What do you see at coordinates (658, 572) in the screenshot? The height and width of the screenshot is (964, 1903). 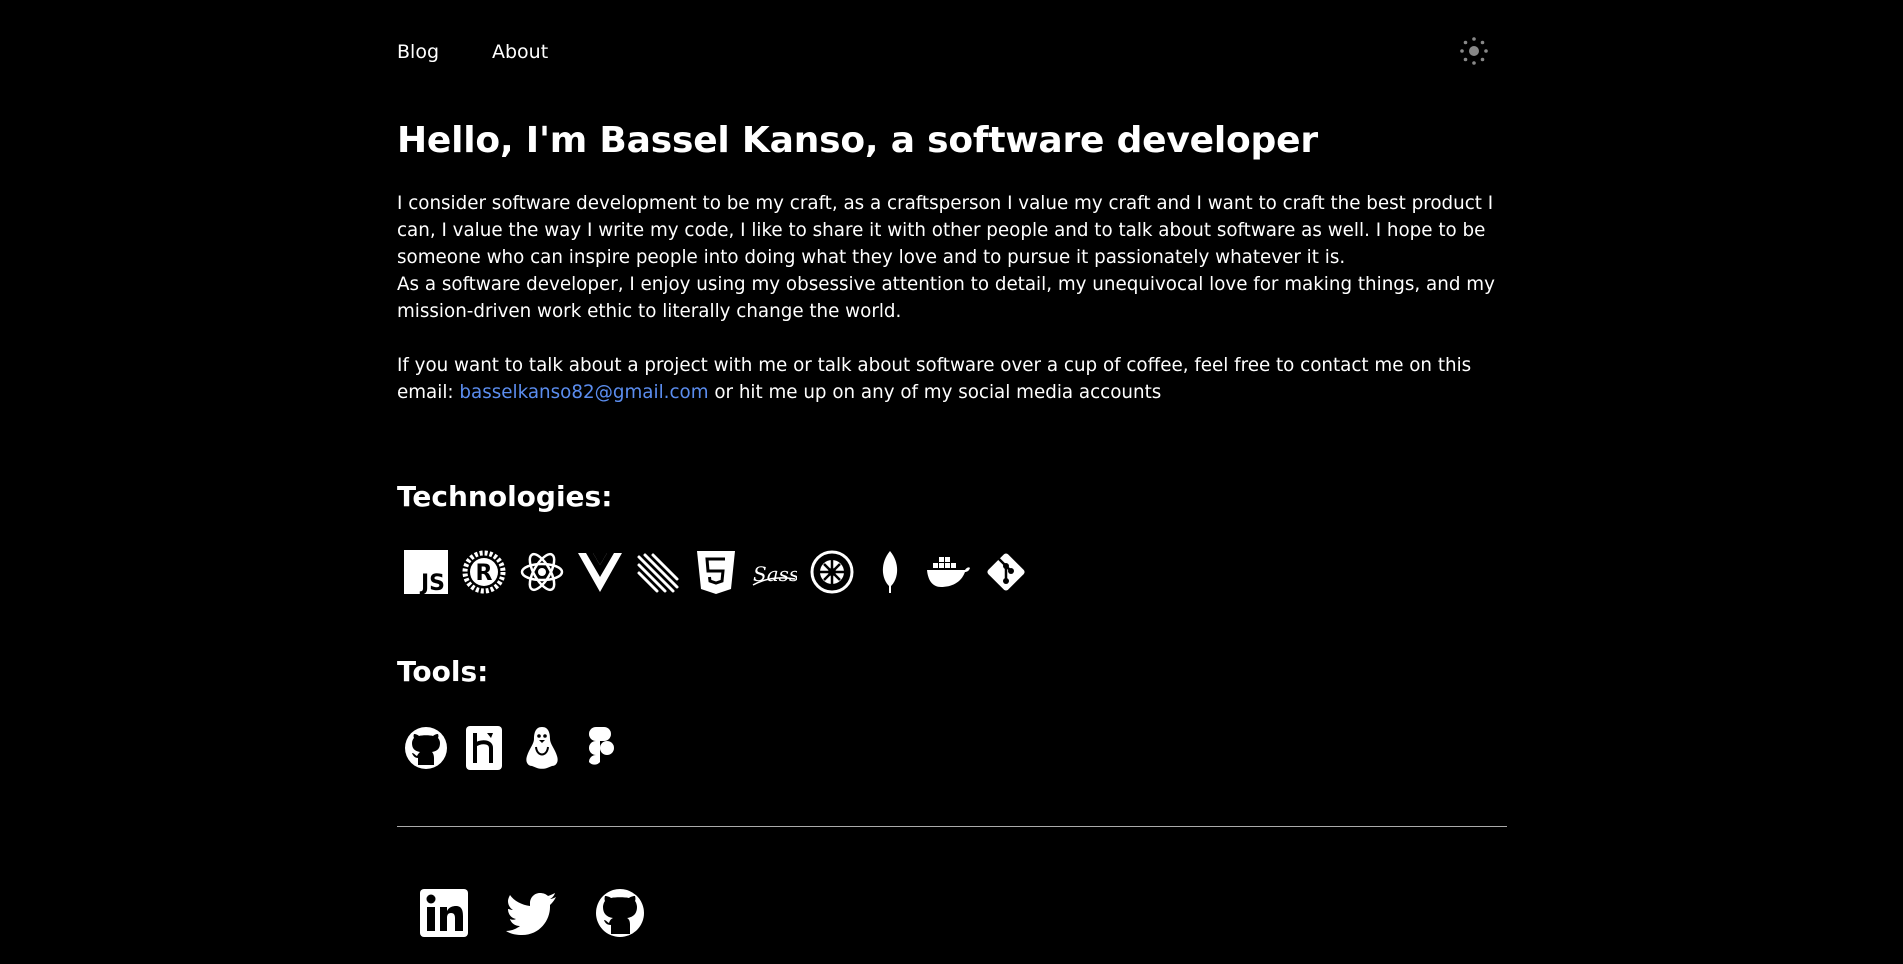 I see `linear-icon` at bounding box center [658, 572].